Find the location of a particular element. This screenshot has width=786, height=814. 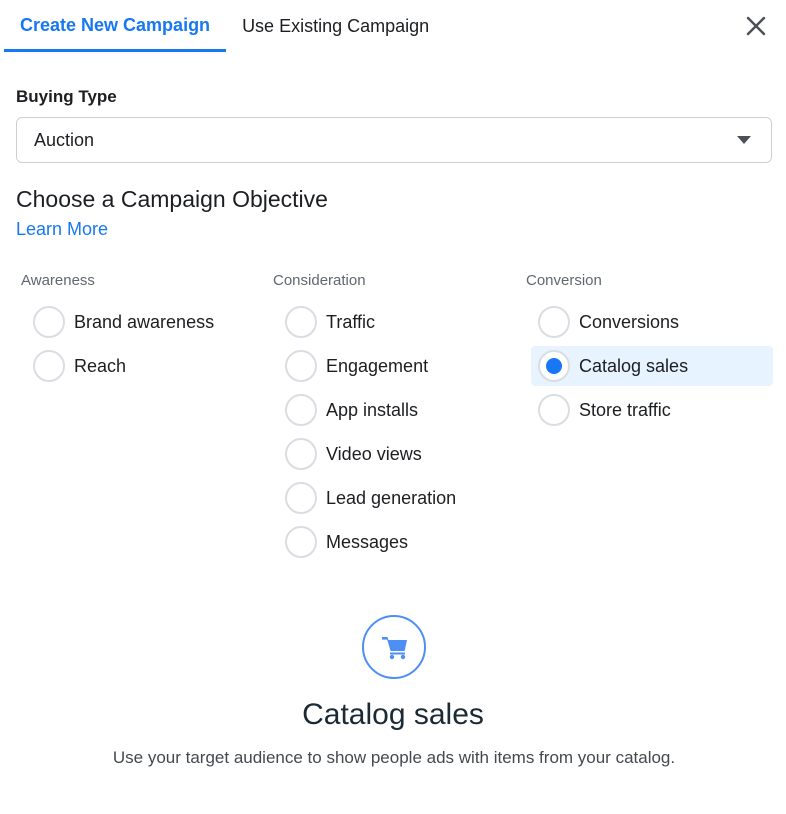

objective-heading: Choose a Campaign Objective is located at coordinates (172, 199).